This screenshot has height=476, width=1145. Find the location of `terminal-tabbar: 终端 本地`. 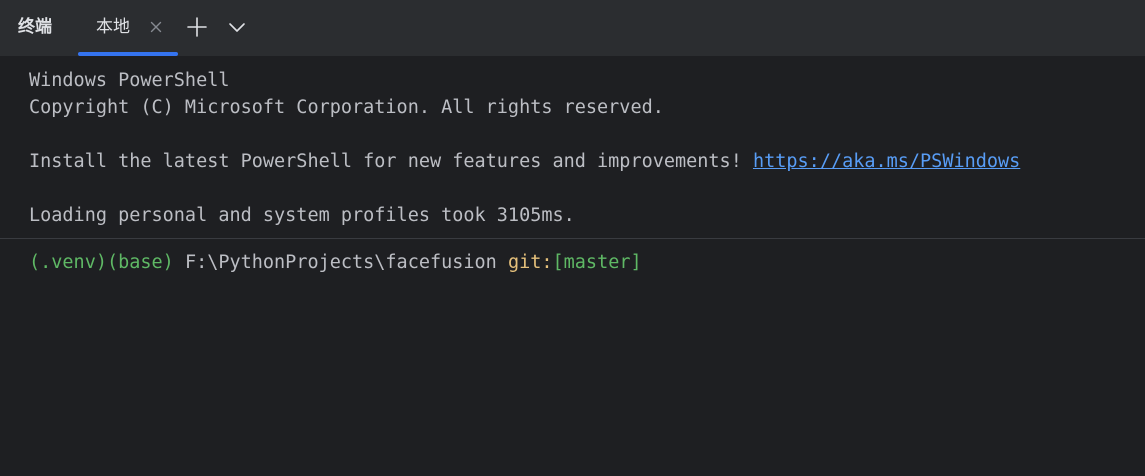

terminal-tabbar: 终端 本地 is located at coordinates (572, 28).